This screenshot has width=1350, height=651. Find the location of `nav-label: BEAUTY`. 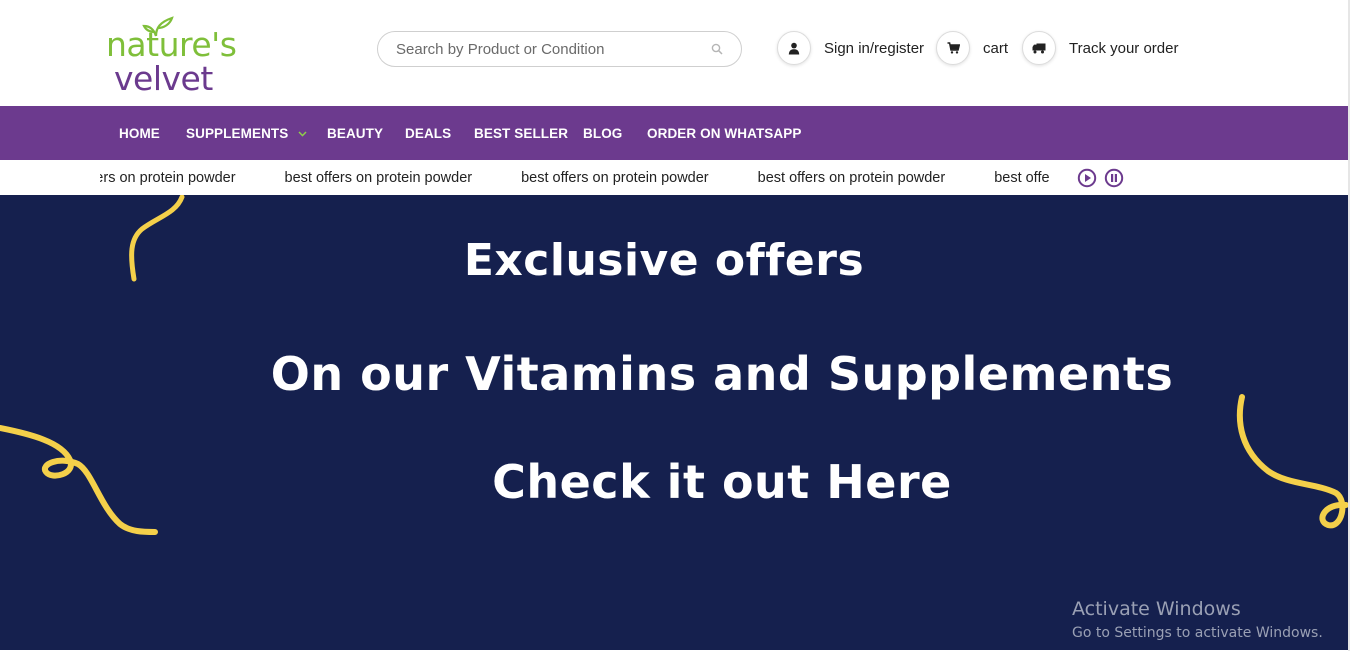

nav-label: BEAUTY is located at coordinates (355, 133).